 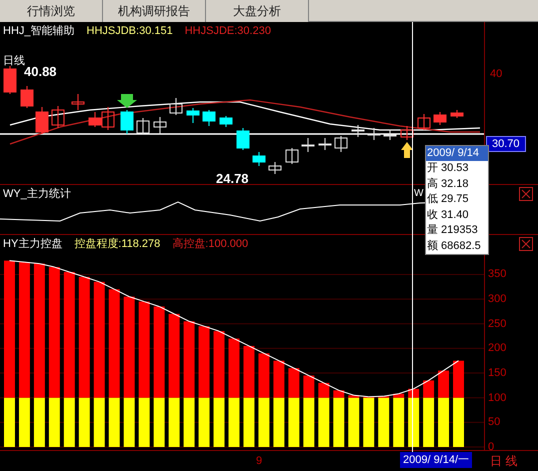 I want to click on legend-name: 控盘程度, so click(x=96, y=244).